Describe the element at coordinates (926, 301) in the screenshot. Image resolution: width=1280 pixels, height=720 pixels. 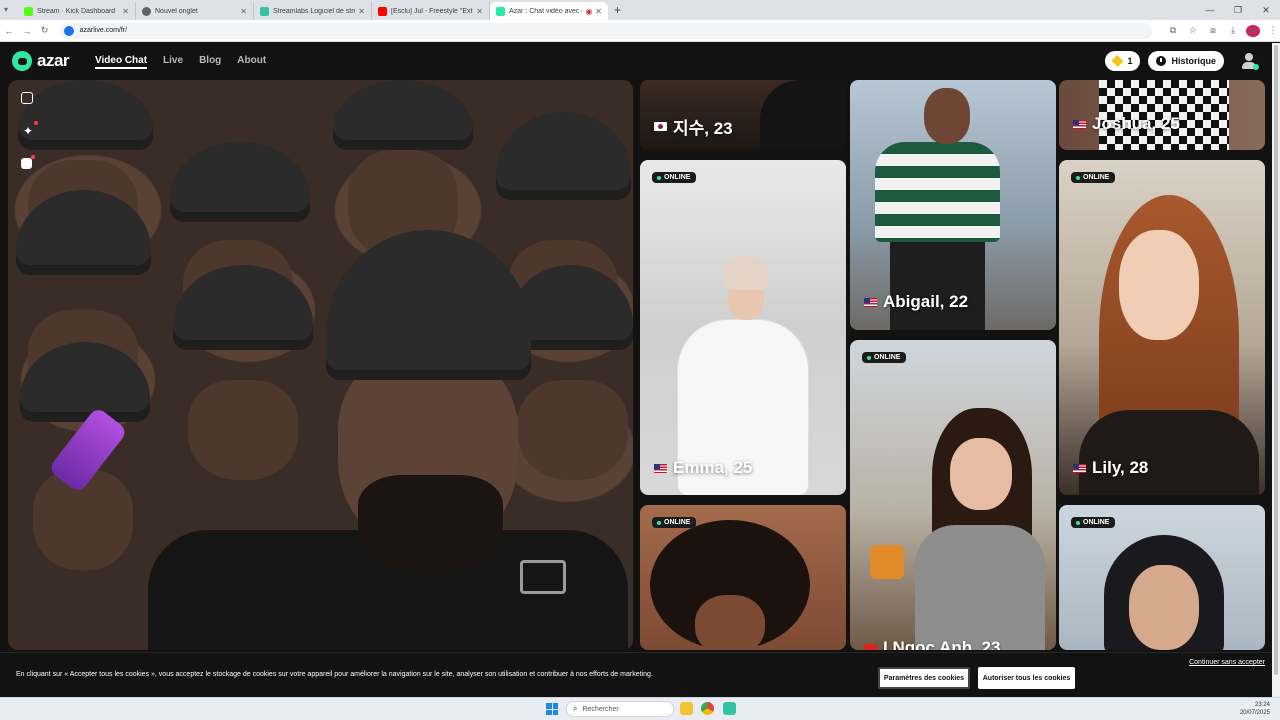
I see `profile-name-text: Abigail, 22` at that location.